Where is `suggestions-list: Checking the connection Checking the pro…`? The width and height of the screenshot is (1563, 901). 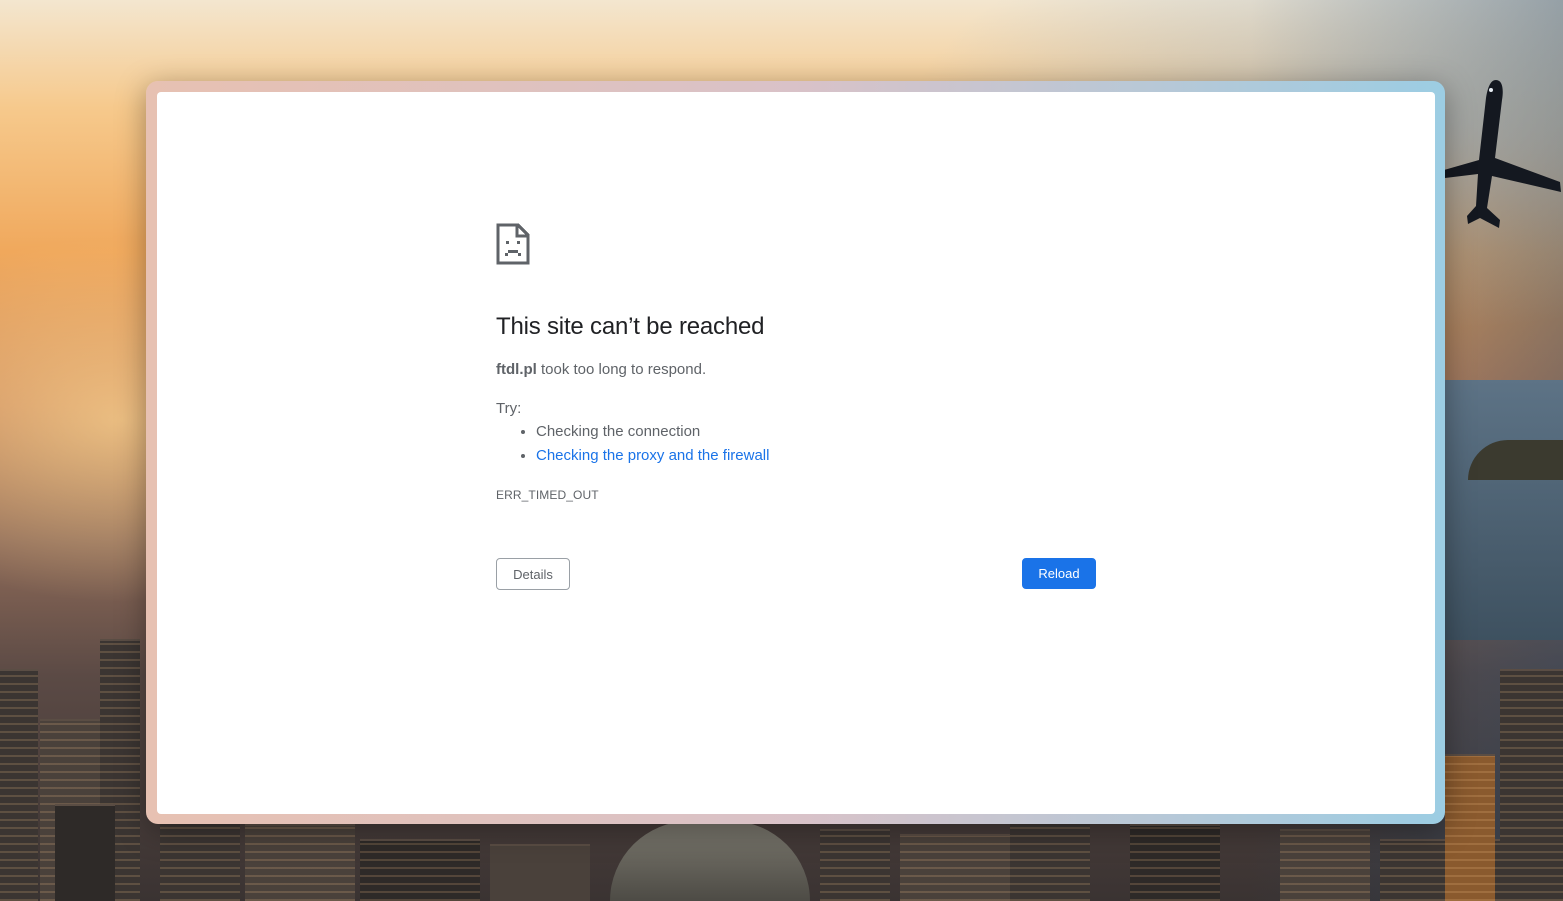 suggestions-list: Checking the connection Checking the pro… is located at coordinates (632, 448).